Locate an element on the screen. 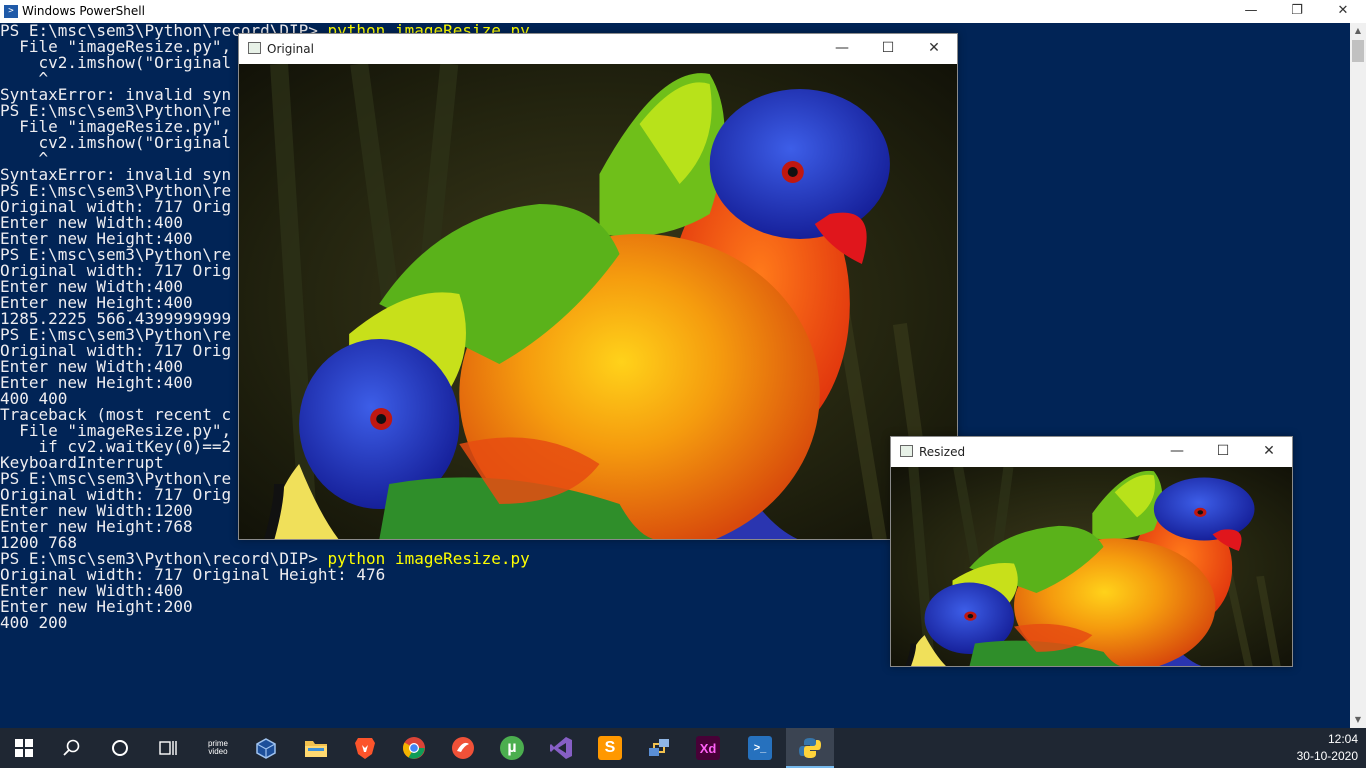 Image resolution: width=1366 pixels, height=768 pixels. sublime-button: S is located at coordinates (610, 748).